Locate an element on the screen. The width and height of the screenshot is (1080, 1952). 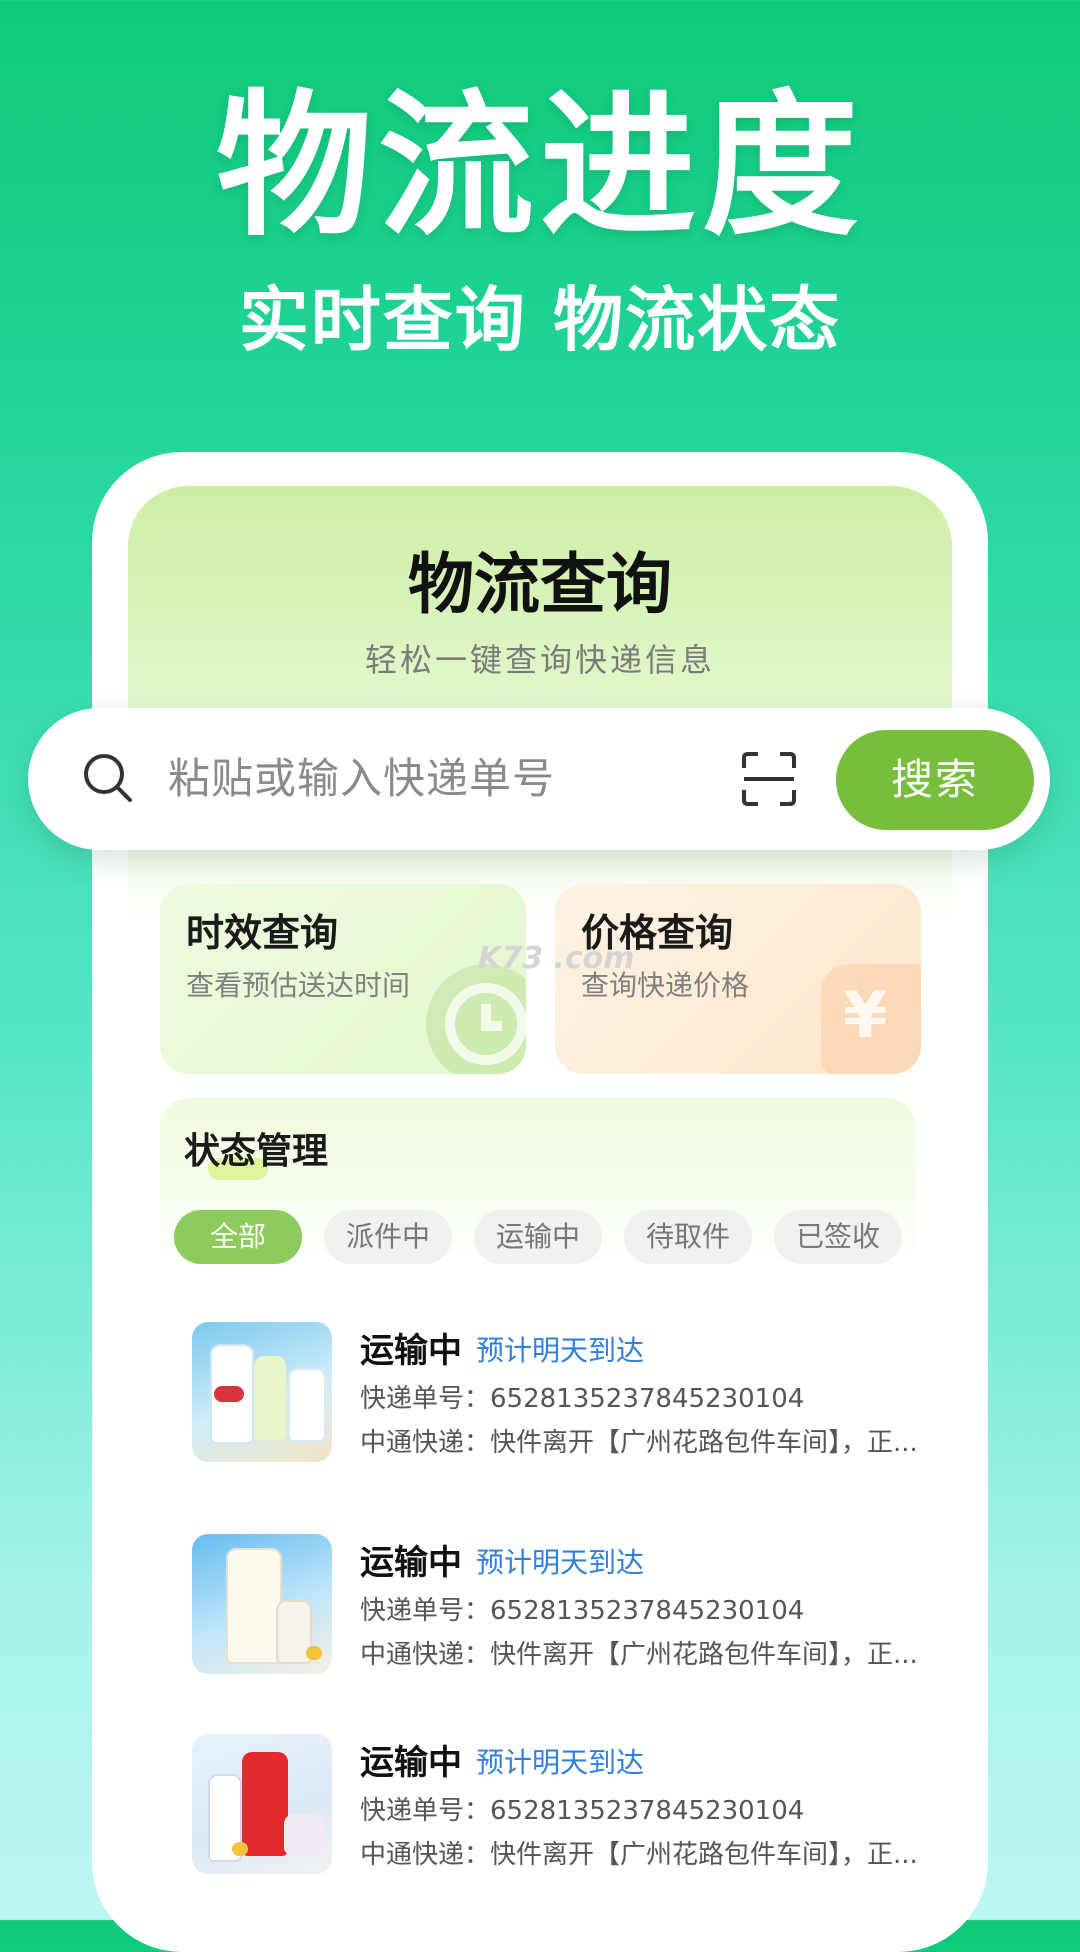
hero-subtitle: 实时查询 物流状态 is located at coordinates (540, 320).